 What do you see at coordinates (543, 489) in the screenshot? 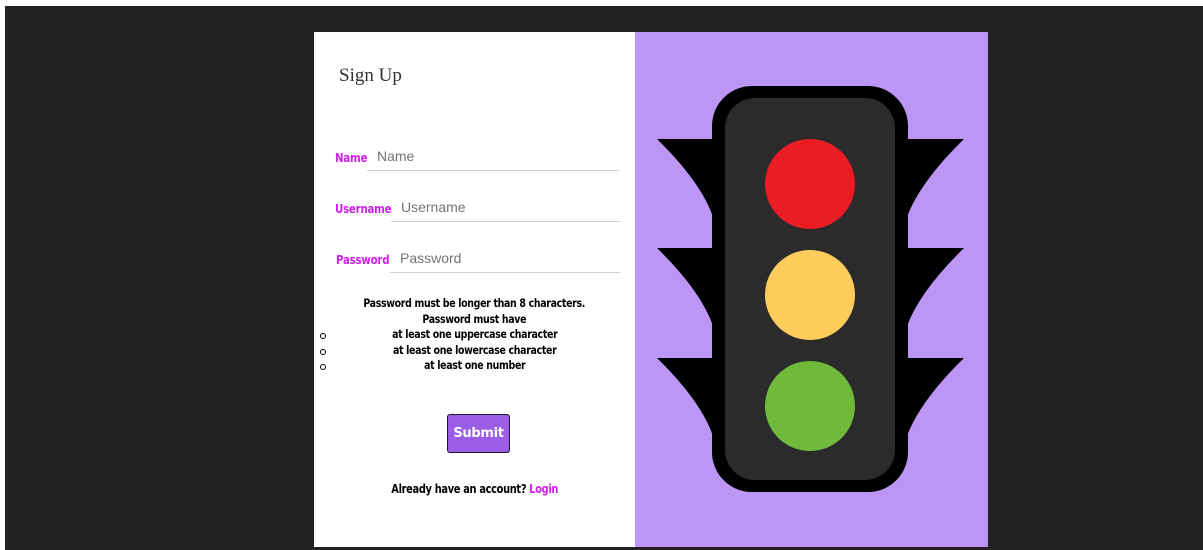
I see `login-link: Login` at bounding box center [543, 489].